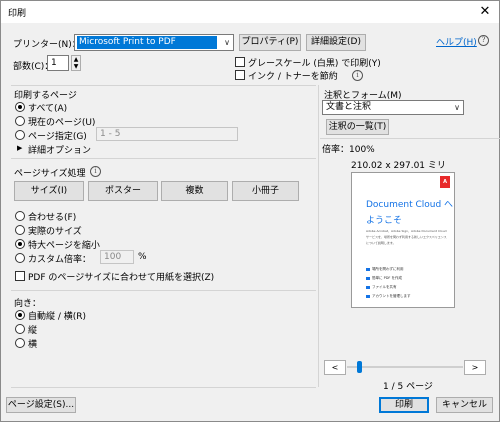  What do you see at coordinates (60, 260) in the screenshot?
I see `custom-scale-label: カスタム倍率：` at bounding box center [60, 260].